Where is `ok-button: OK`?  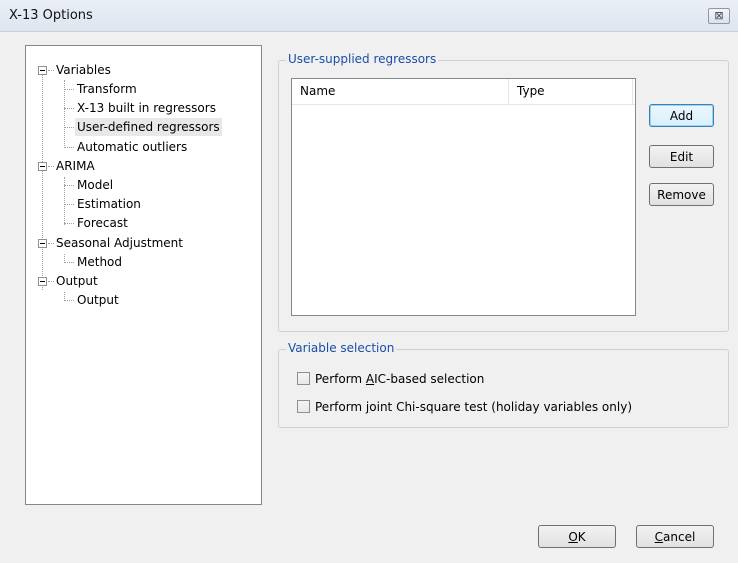
ok-button: OK is located at coordinates (577, 536).